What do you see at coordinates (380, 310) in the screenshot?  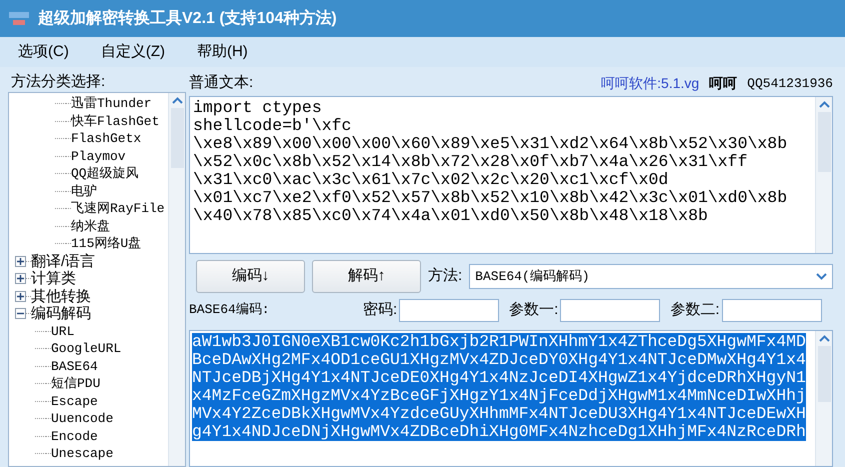 I see `param-label: 密码:` at bounding box center [380, 310].